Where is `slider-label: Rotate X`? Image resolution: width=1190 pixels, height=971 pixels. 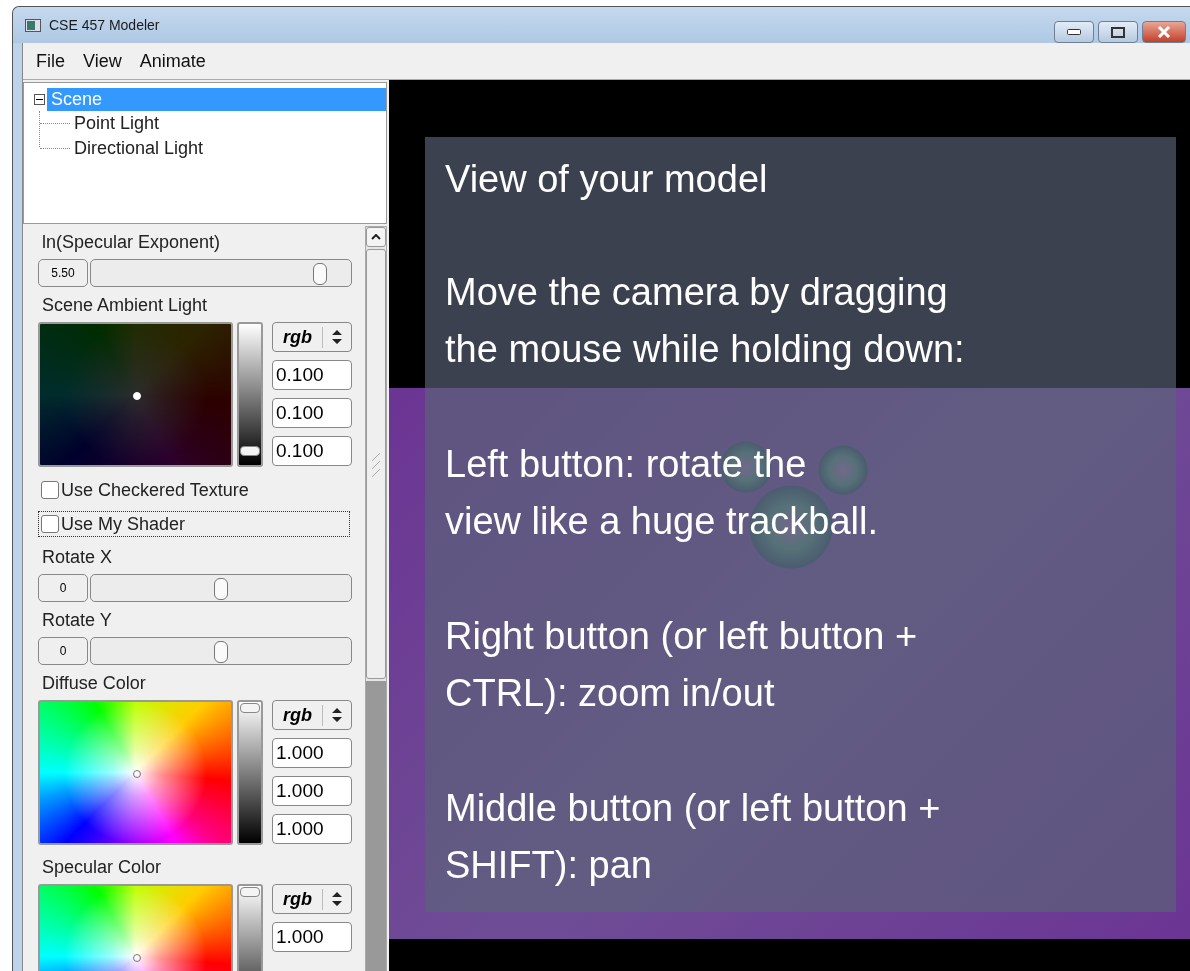 slider-label: Rotate X is located at coordinates (78, 557).